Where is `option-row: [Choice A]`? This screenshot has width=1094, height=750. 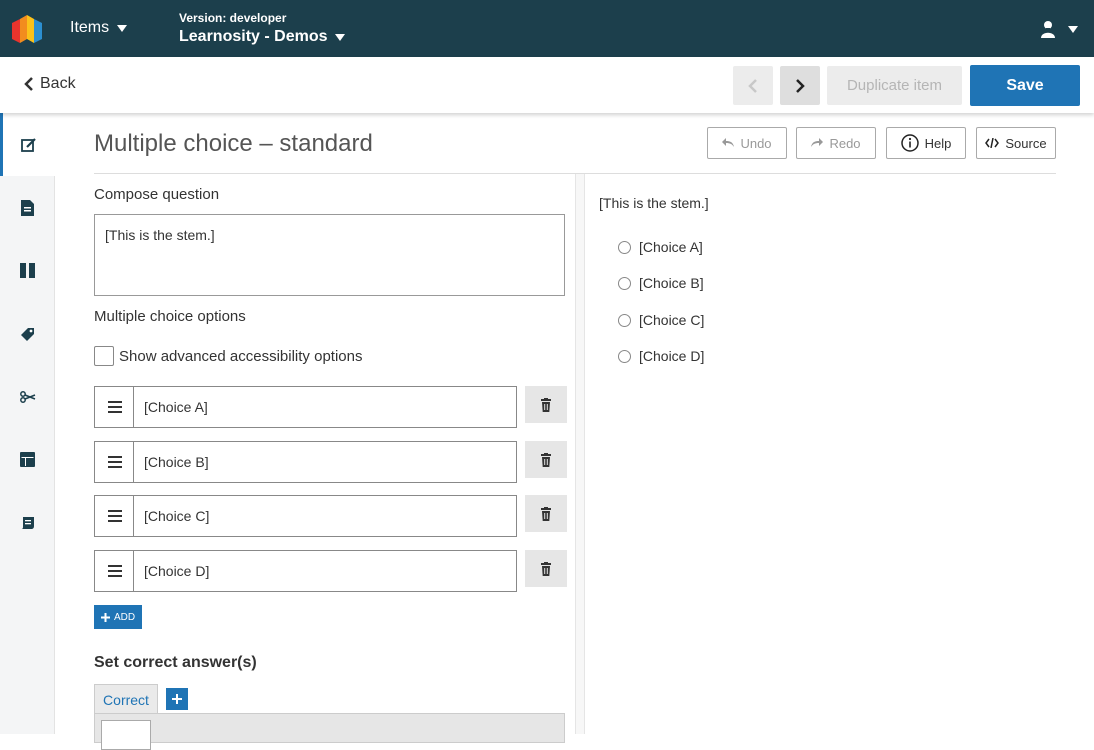 option-row: [Choice A] is located at coordinates (330, 407).